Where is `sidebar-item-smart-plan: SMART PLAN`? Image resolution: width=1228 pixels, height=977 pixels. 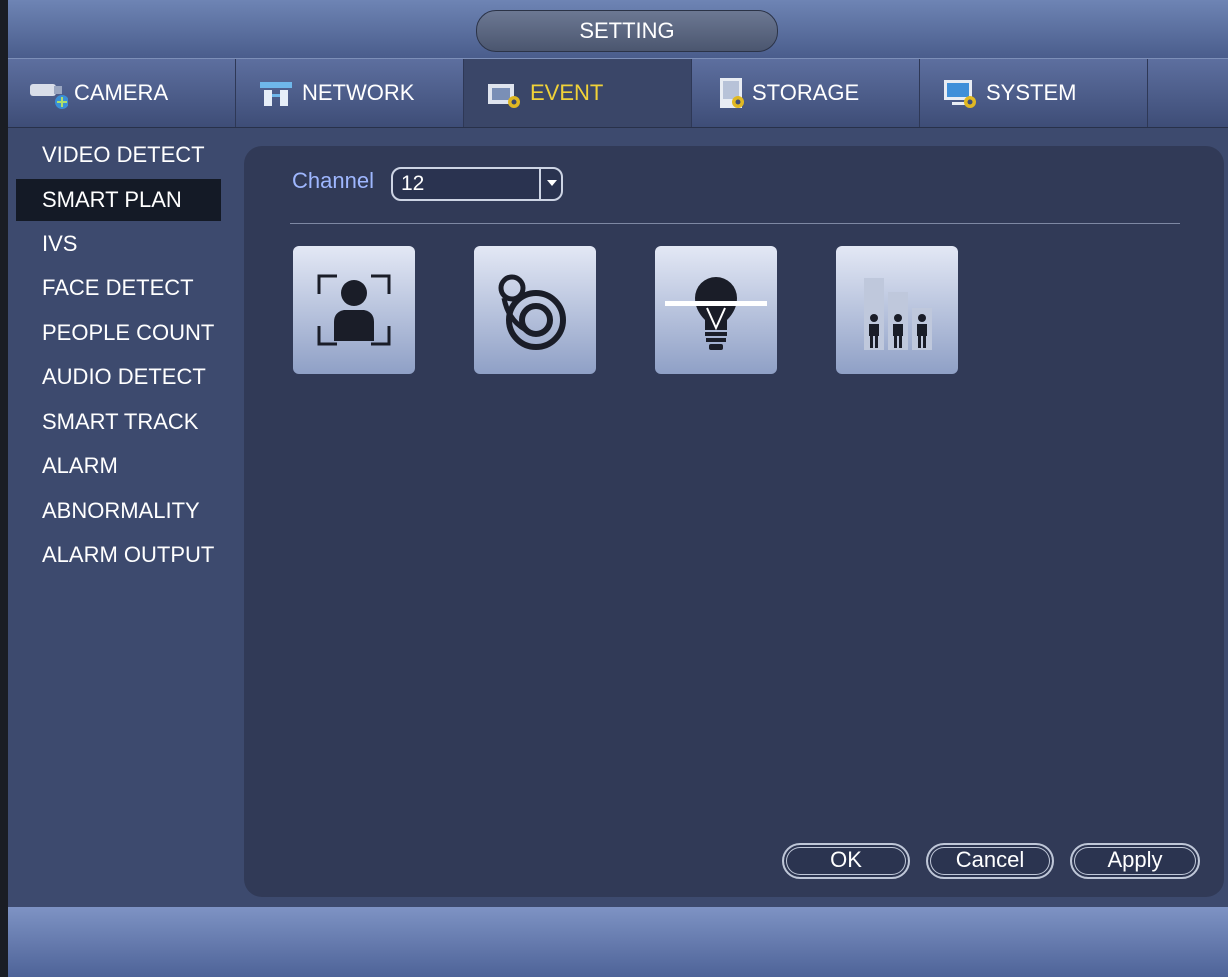
sidebar-item-smart-plan: SMART PLAN is located at coordinates (118, 200).